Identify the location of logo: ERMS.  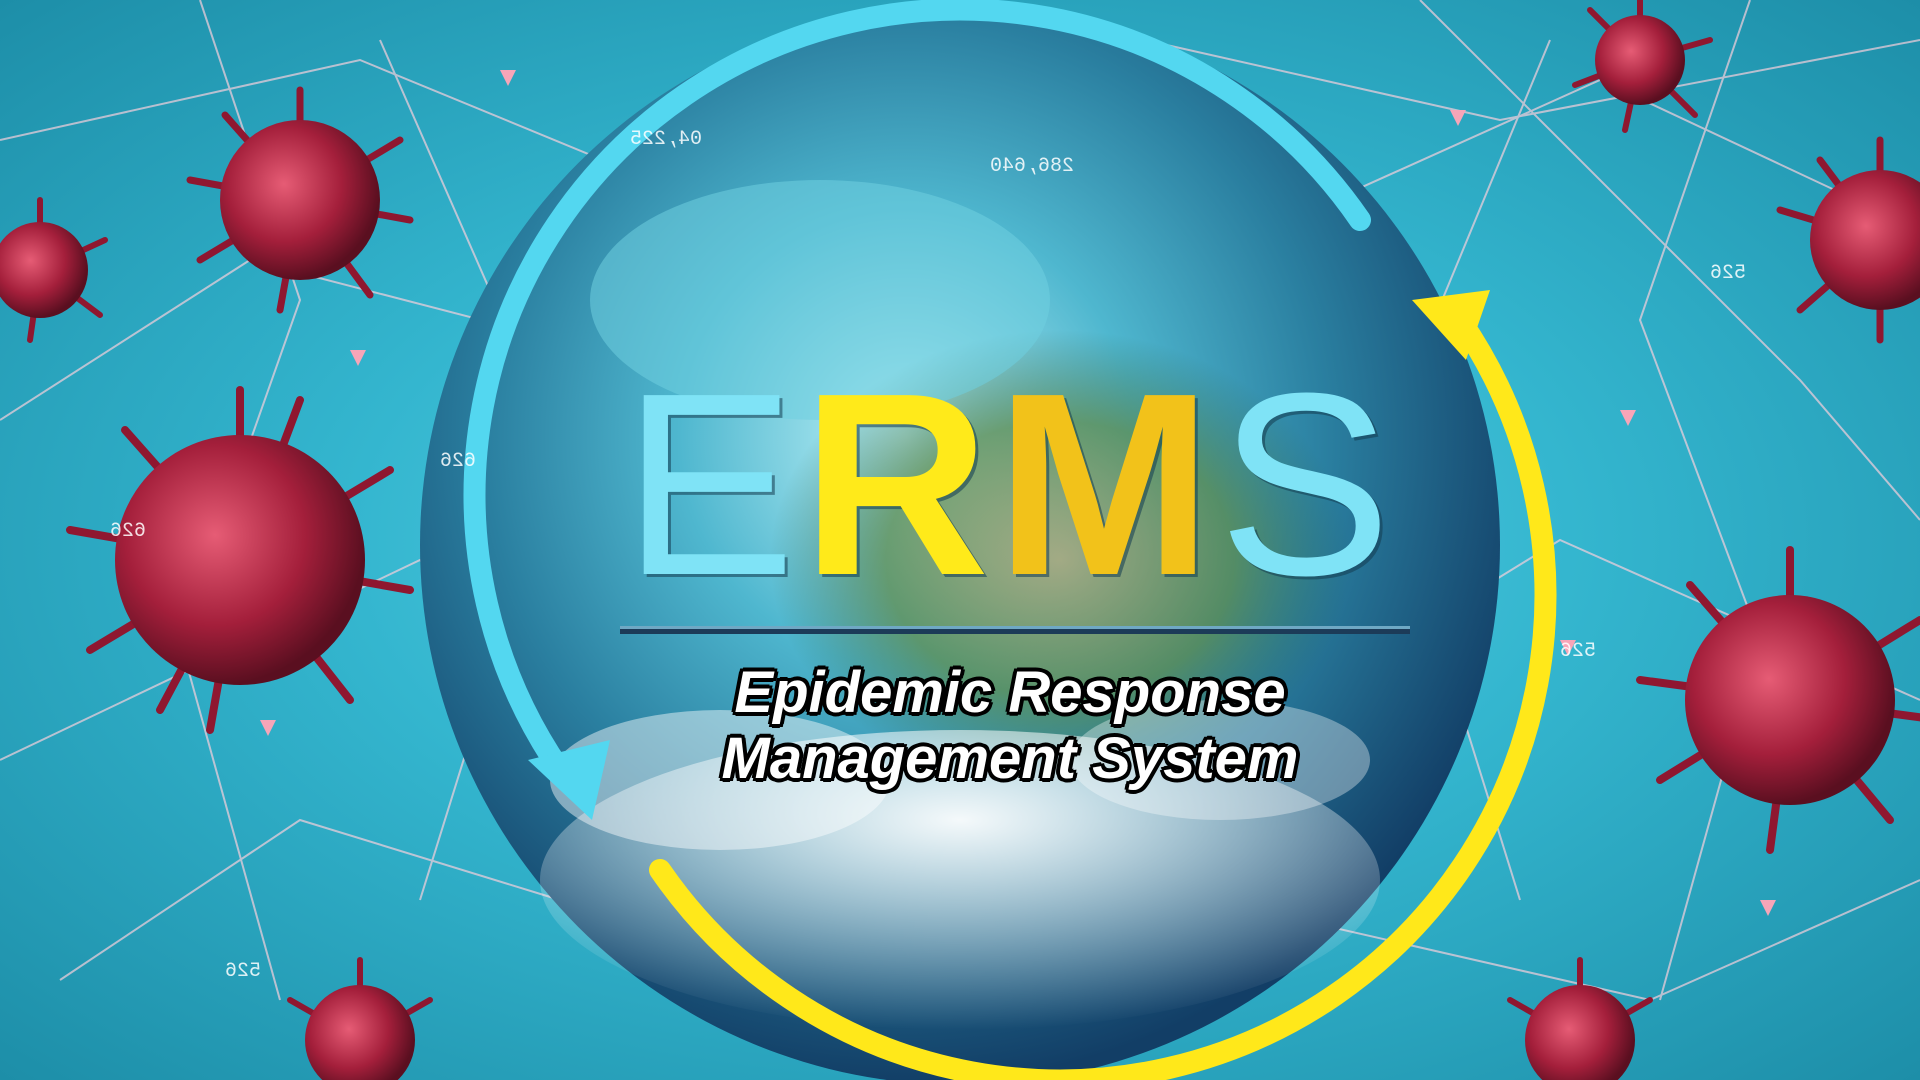
(1010, 485).